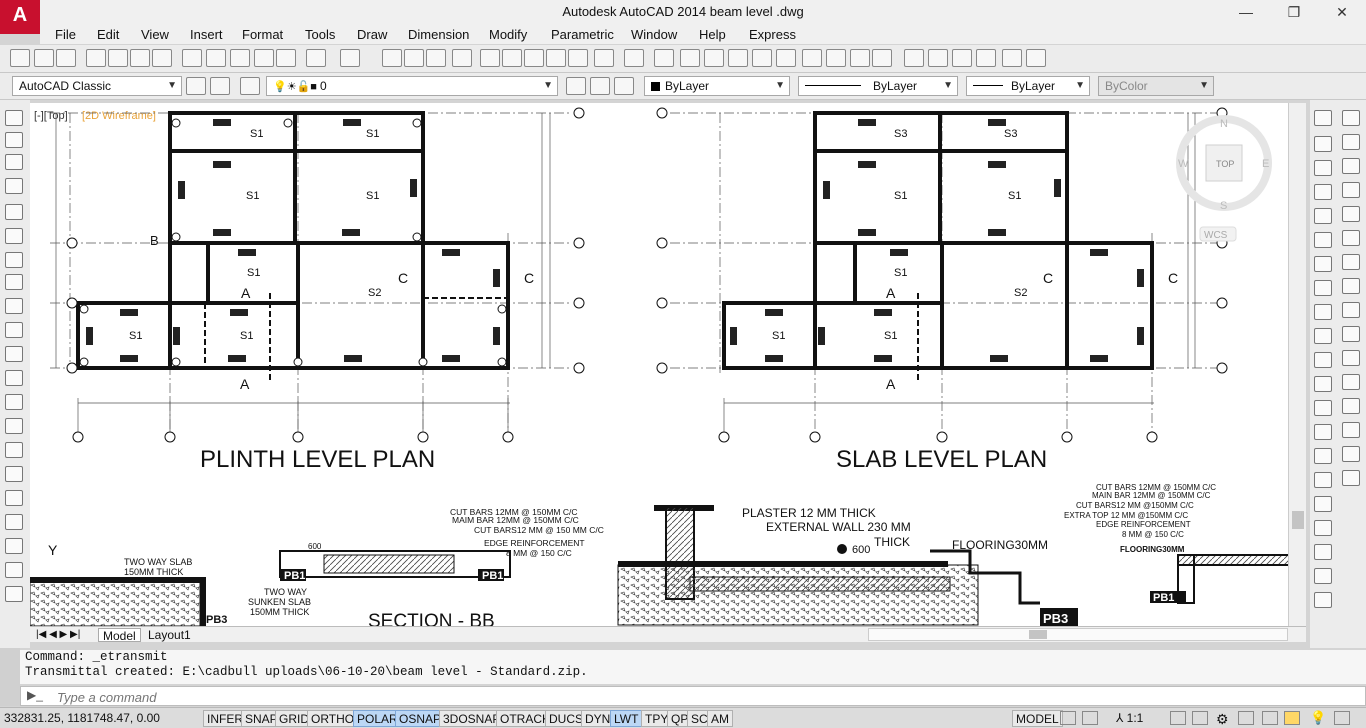 The image size is (1366, 728). I want to click on point-icon, so click(14, 426).